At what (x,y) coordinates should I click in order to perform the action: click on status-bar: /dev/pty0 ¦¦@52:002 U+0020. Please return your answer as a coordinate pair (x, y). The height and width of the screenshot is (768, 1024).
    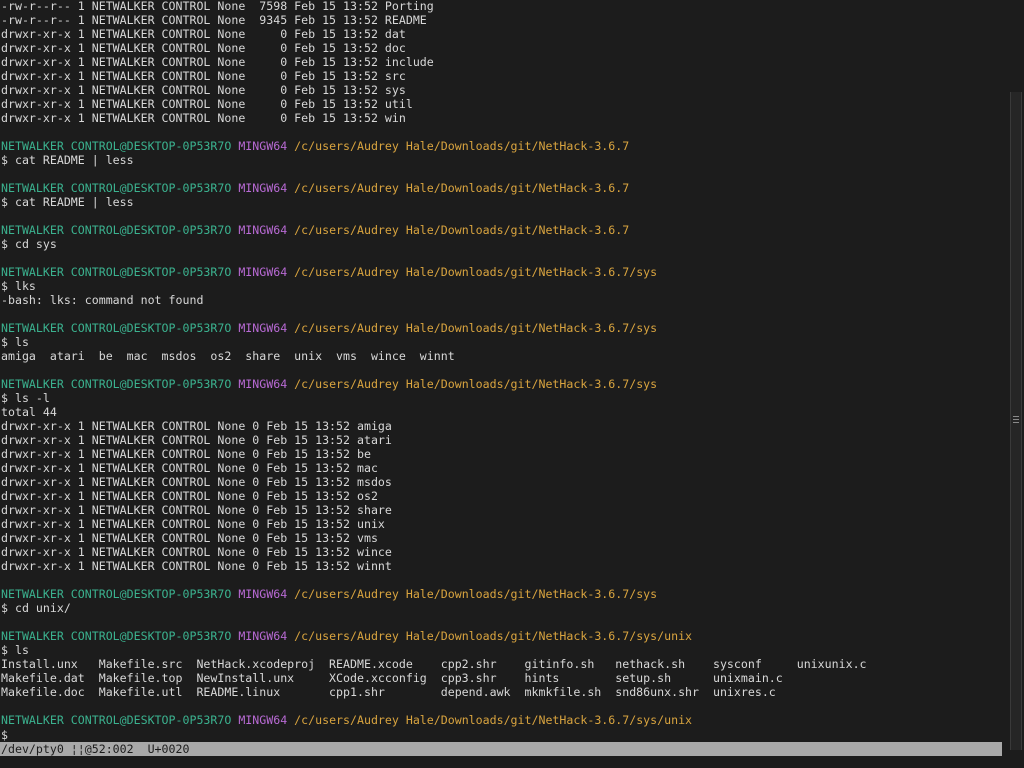
    Looking at the image, I should click on (501, 749).